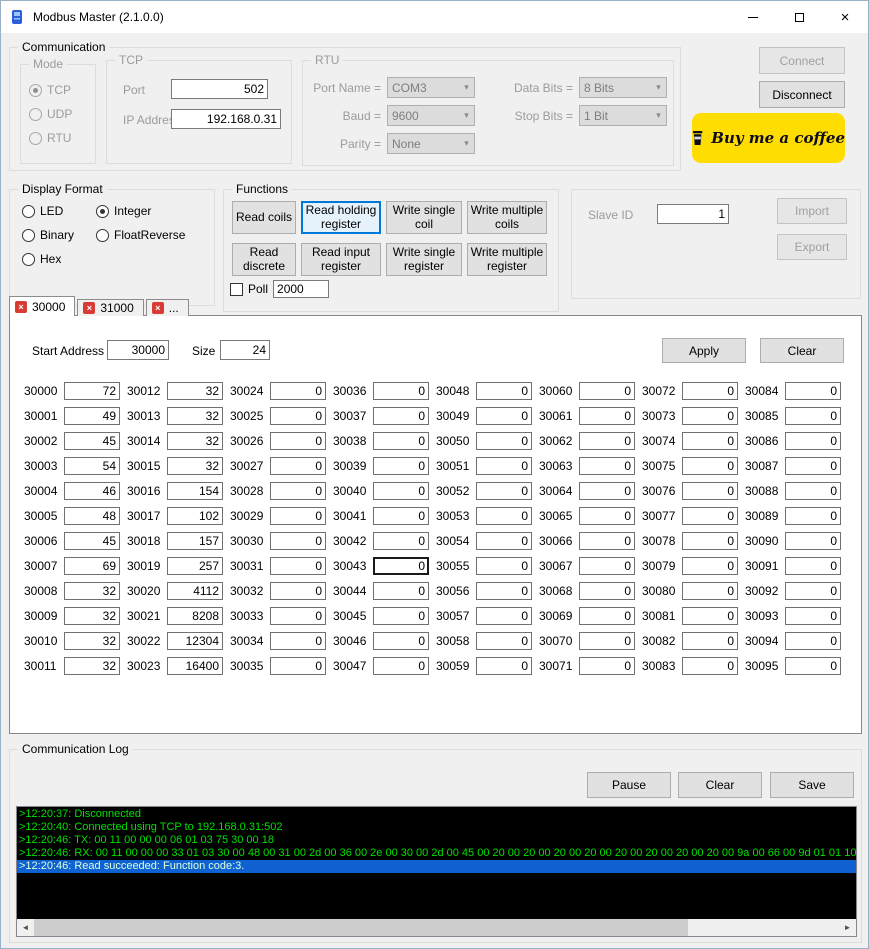  I want to click on pause-button: Pause, so click(629, 785).